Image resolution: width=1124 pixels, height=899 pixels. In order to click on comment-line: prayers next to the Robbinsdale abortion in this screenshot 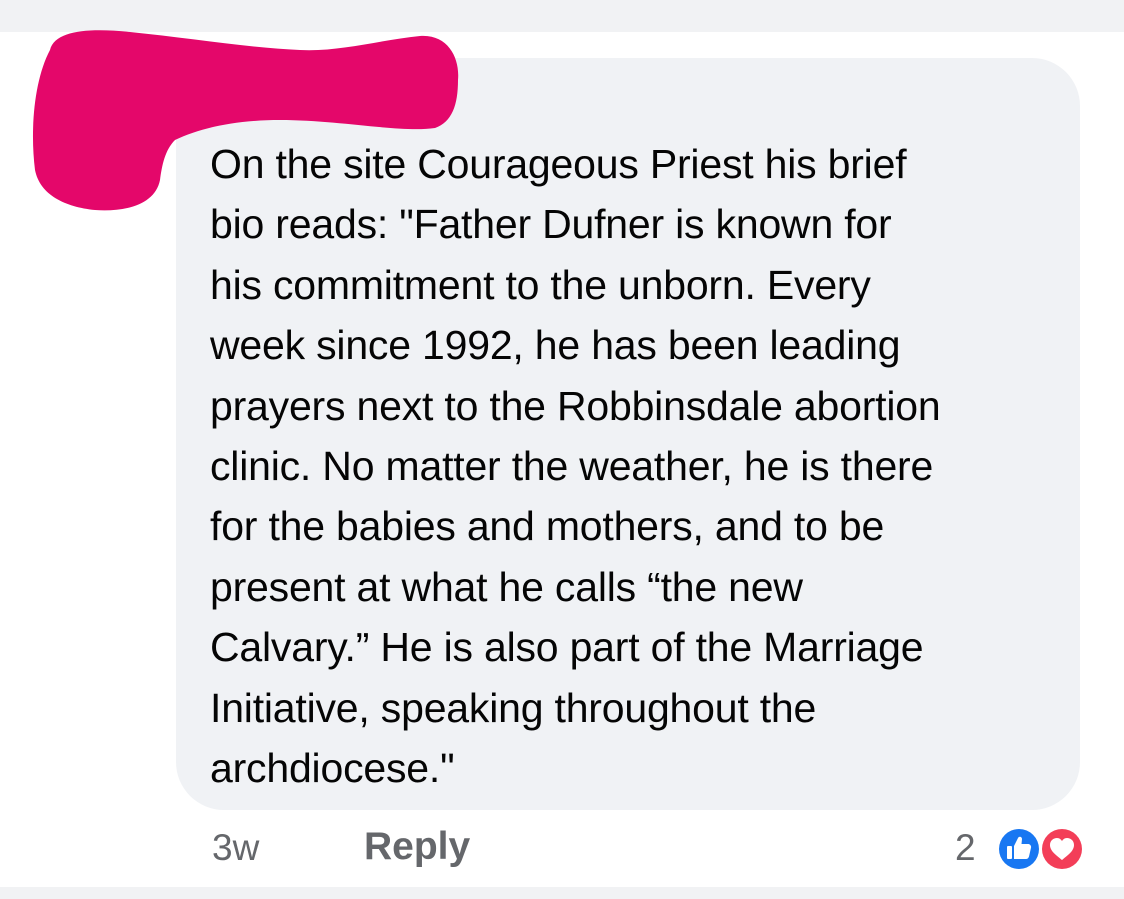, I will do `click(575, 405)`.